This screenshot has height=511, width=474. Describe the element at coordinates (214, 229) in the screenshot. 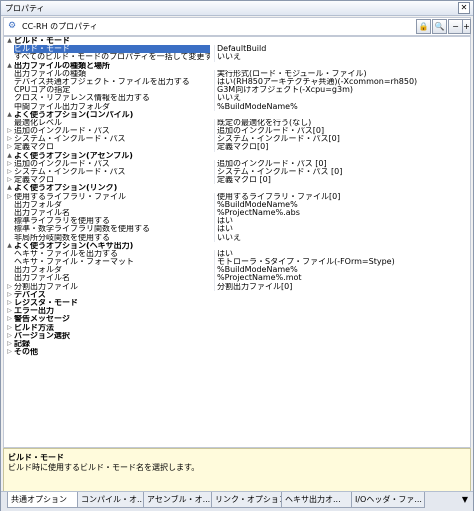

I see `column-divider` at that location.